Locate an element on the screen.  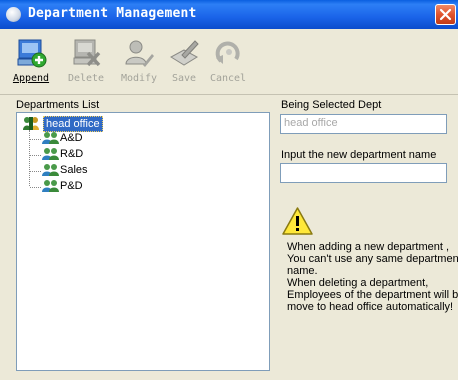
add-record-icon is located at coordinates (32, 53).